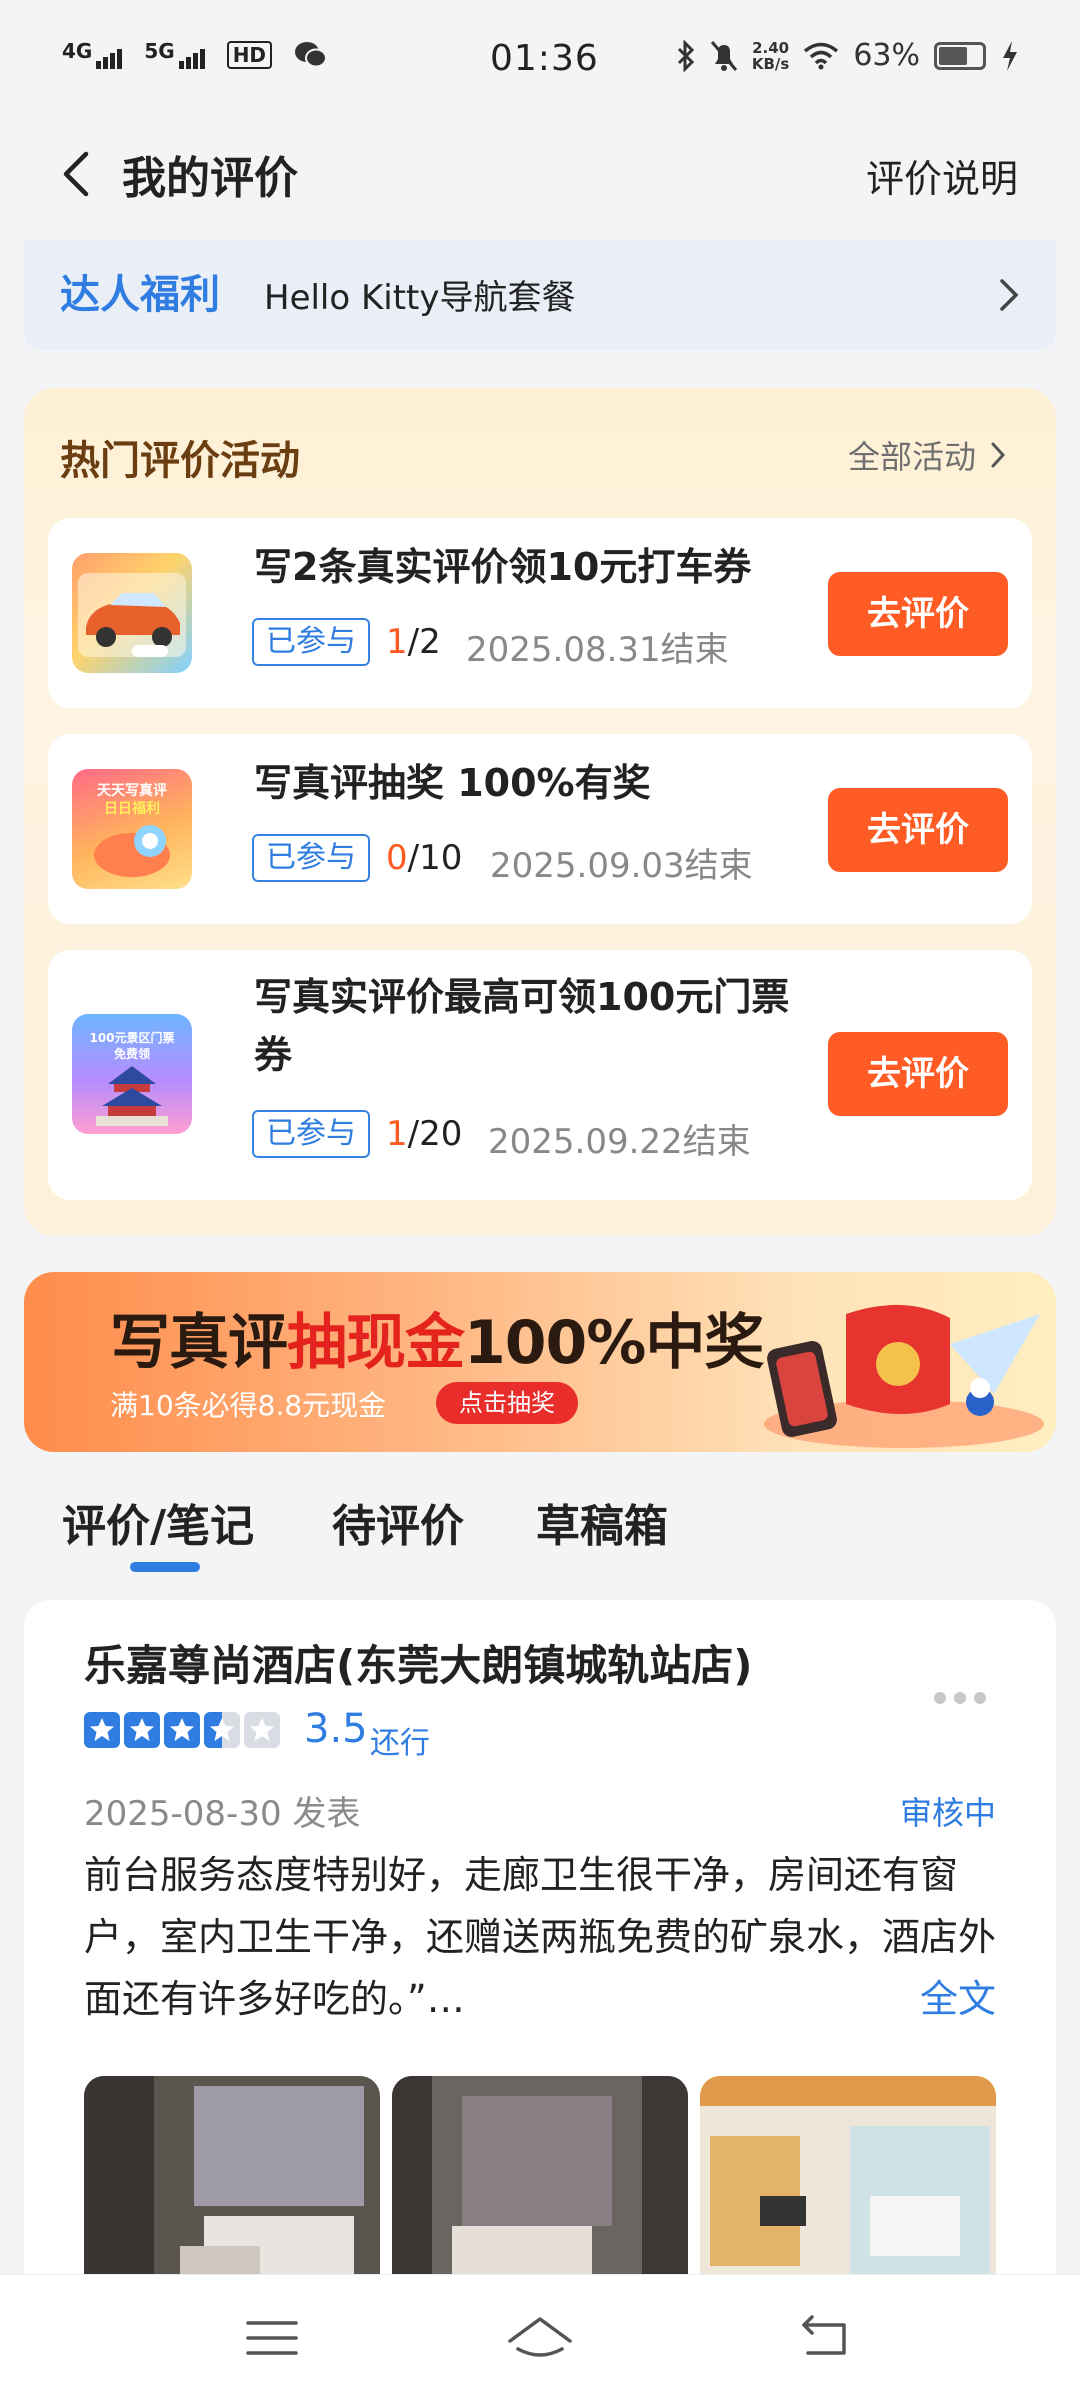 The image size is (1080, 2400). I want to click on expert-perk-banner: 达人福利 Hello Kitty导航套餐, so click(540, 295).